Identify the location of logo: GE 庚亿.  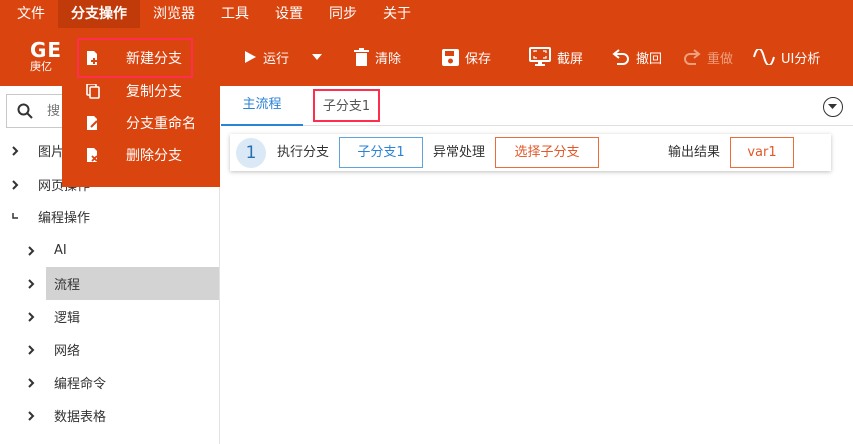
(46, 56).